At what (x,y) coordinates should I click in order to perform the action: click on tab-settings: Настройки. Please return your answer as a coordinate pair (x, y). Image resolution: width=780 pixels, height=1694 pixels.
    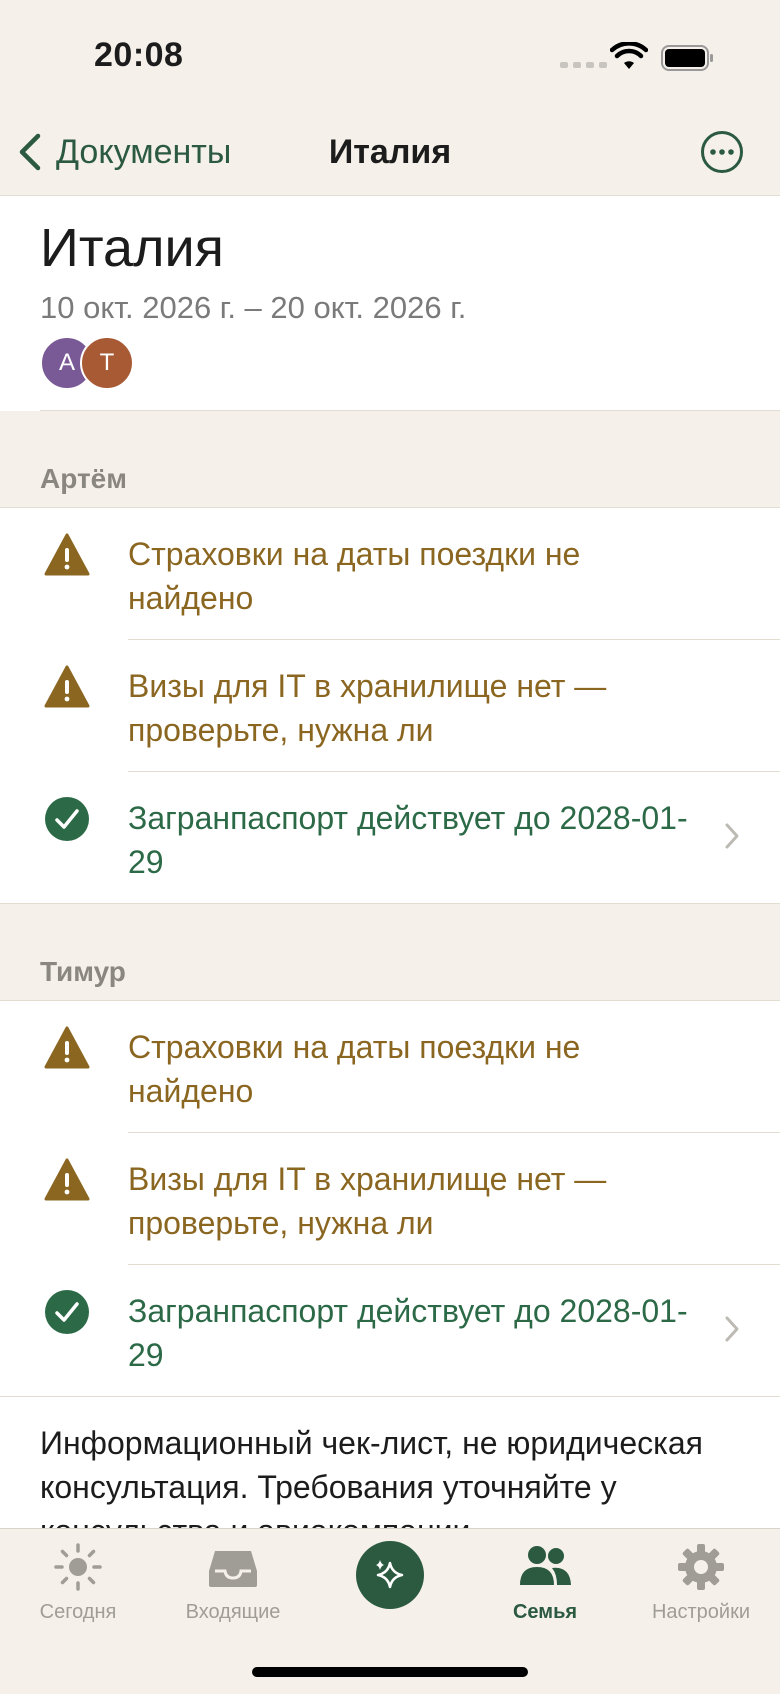
    Looking at the image, I should click on (701, 1582).